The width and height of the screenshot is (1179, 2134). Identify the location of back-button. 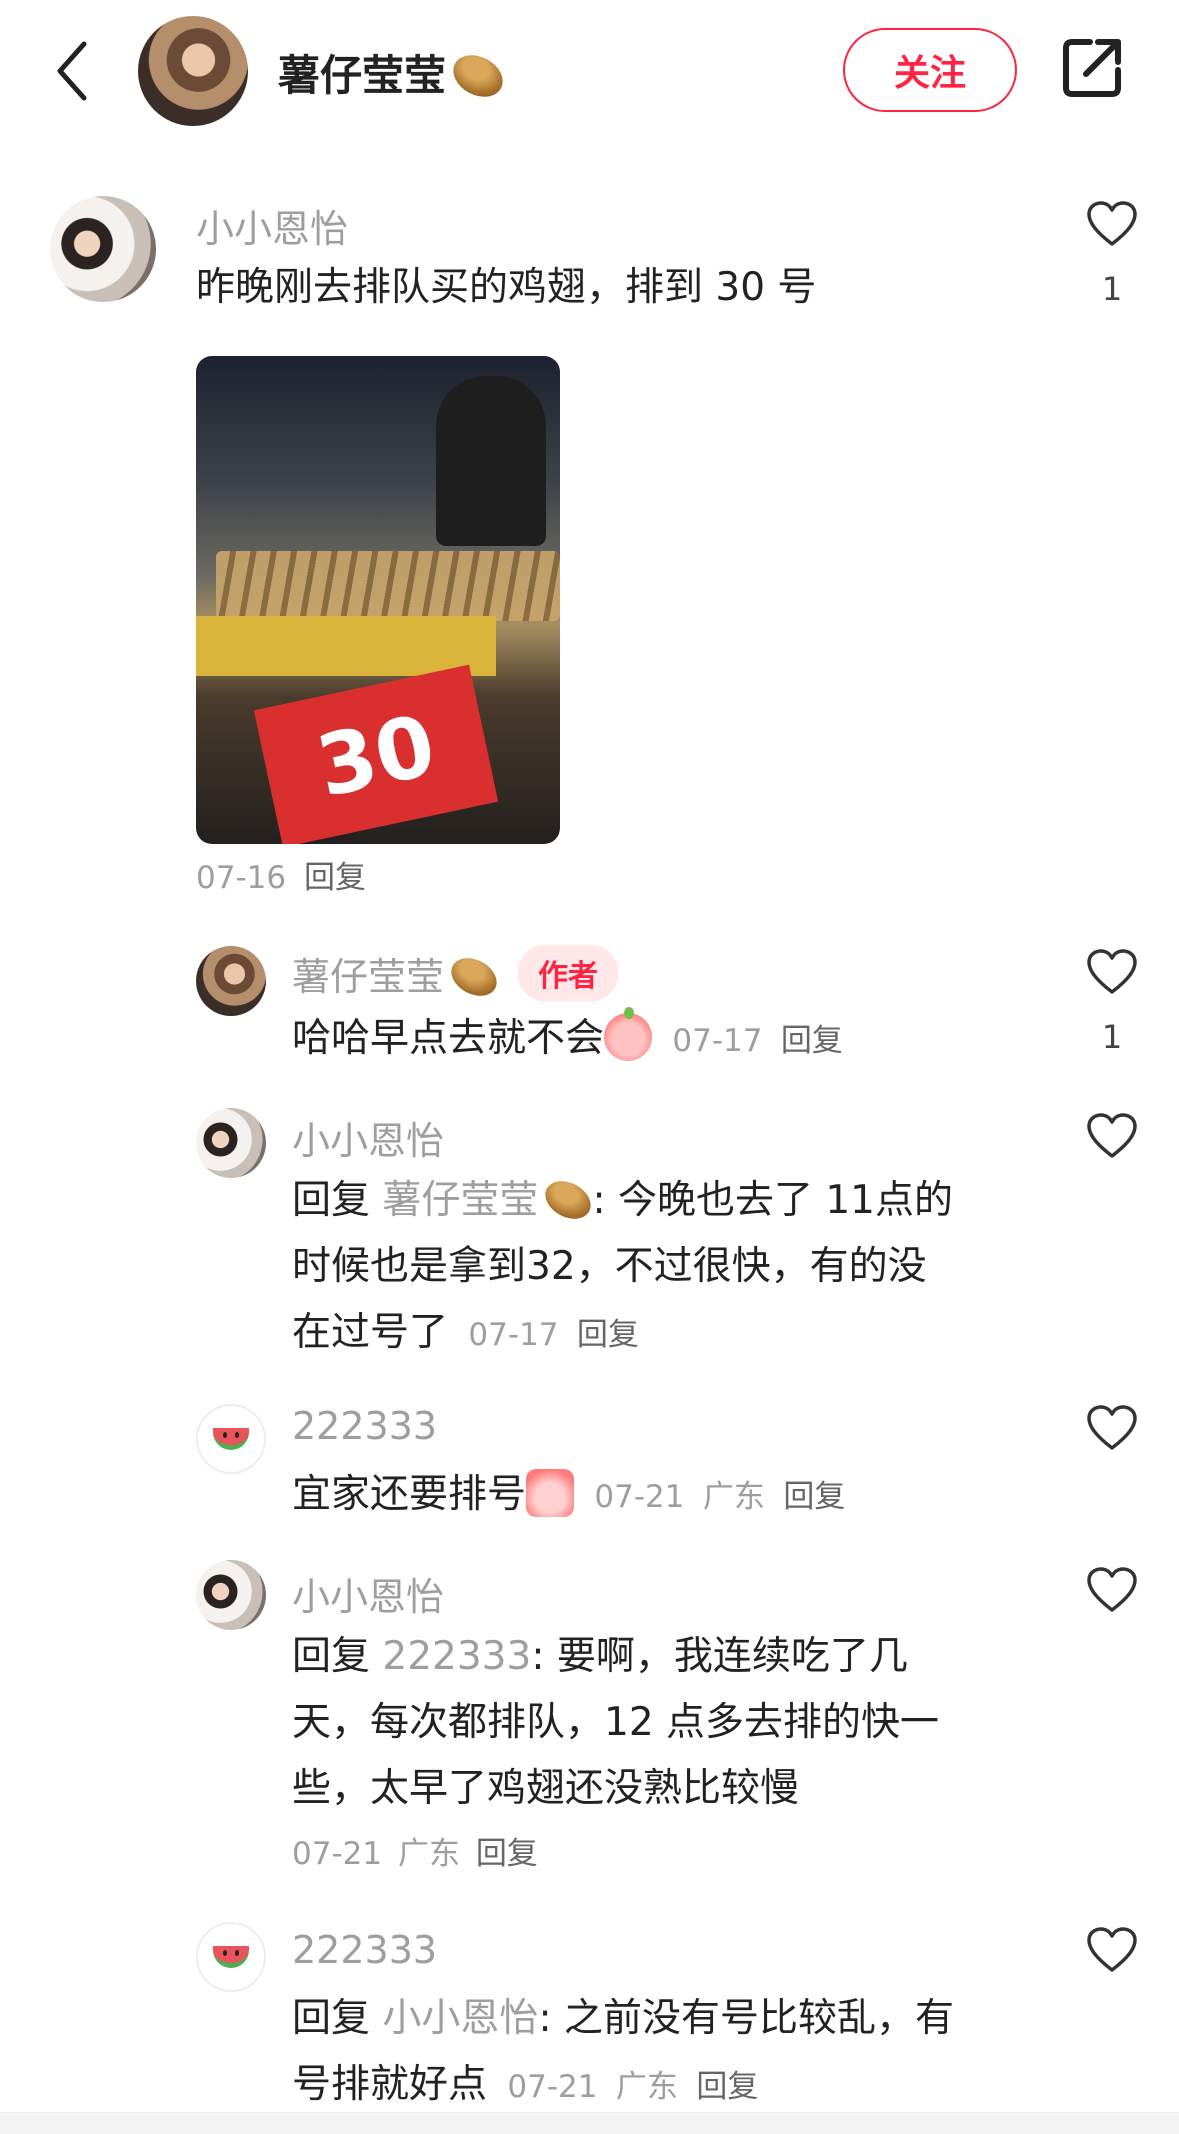
(75, 71).